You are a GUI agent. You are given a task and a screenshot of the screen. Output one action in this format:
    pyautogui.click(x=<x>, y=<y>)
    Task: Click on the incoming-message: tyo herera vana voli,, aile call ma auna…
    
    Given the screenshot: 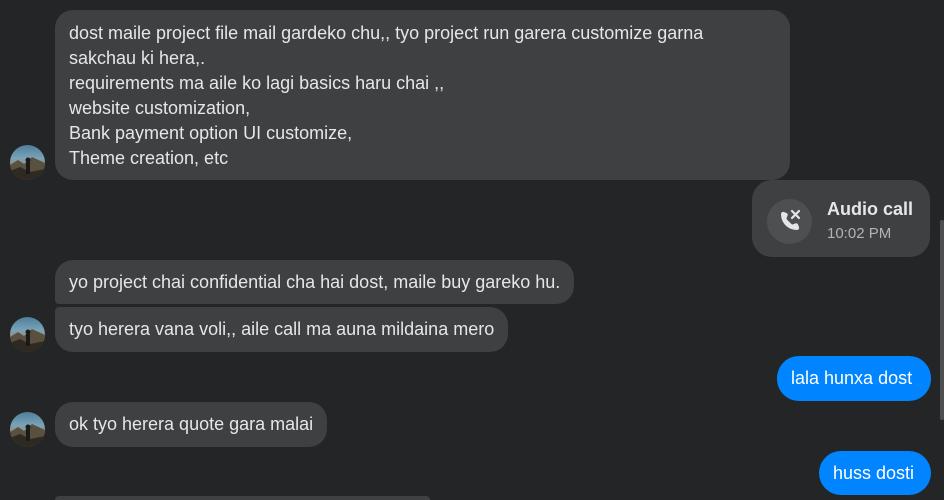 What is the action you would take?
    pyautogui.click(x=282, y=329)
    